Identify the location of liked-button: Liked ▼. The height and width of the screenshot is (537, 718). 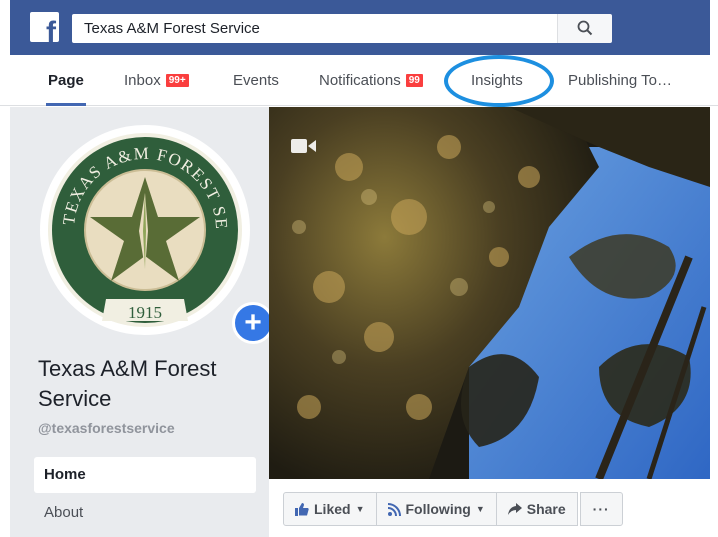
(330, 509).